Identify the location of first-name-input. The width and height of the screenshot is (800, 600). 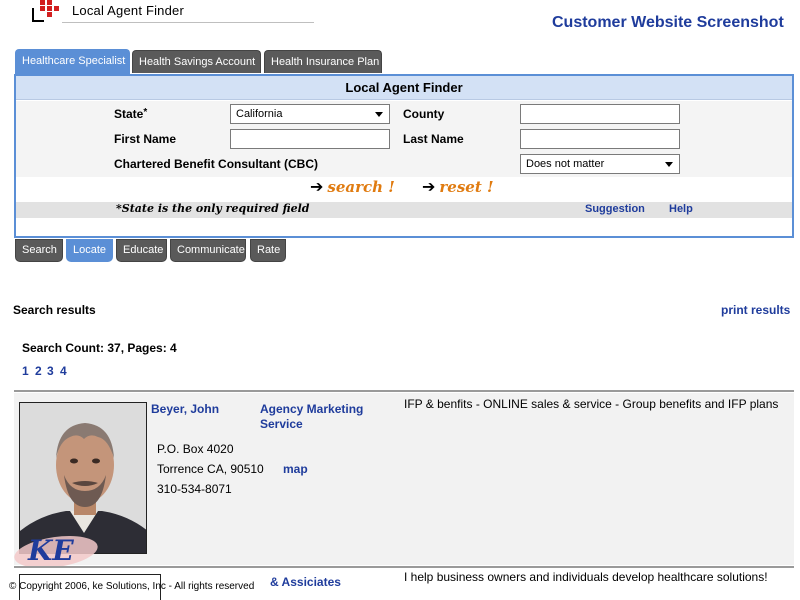
(310, 139).